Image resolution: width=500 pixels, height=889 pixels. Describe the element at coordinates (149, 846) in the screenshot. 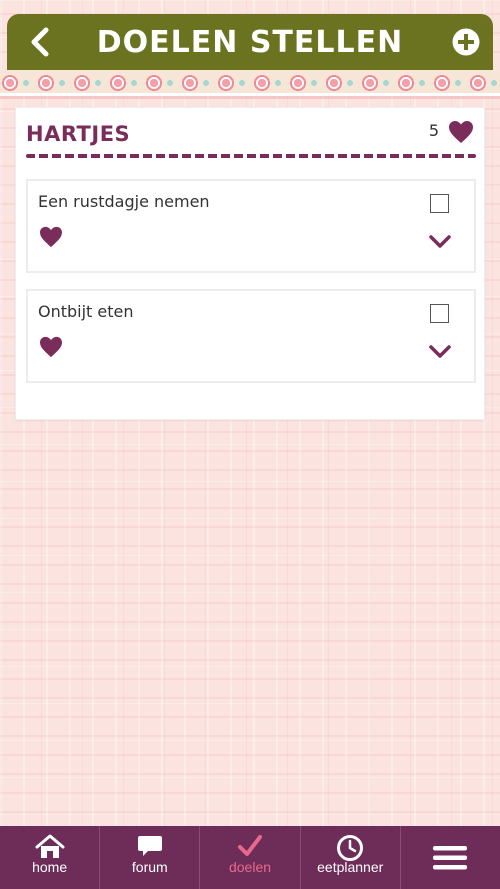

I see `chat-bubble-icon` at that location.